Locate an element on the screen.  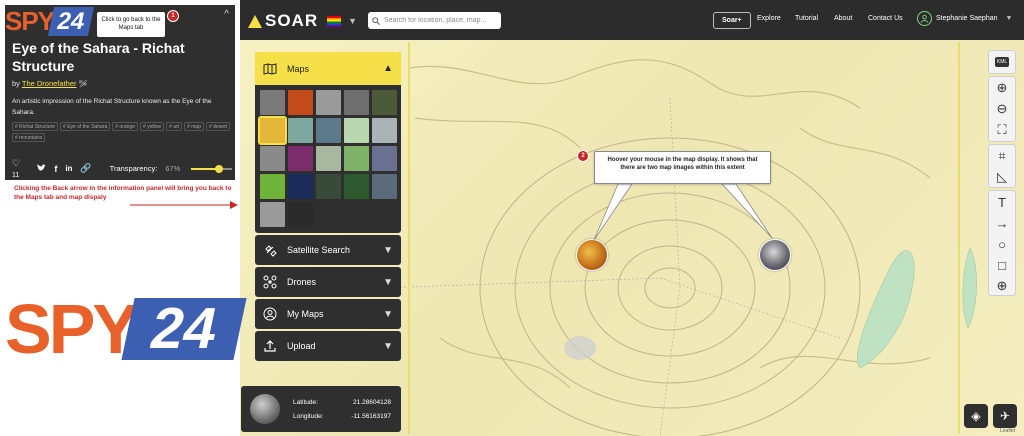
transparency-slider is located at coordinates (211, 168).